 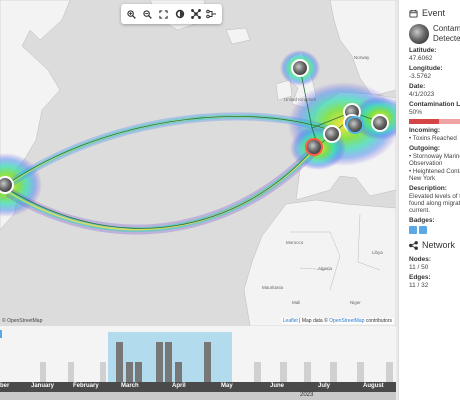 I want to click on incoming-item: • Toxins Reached, so click(x=434, y=138).